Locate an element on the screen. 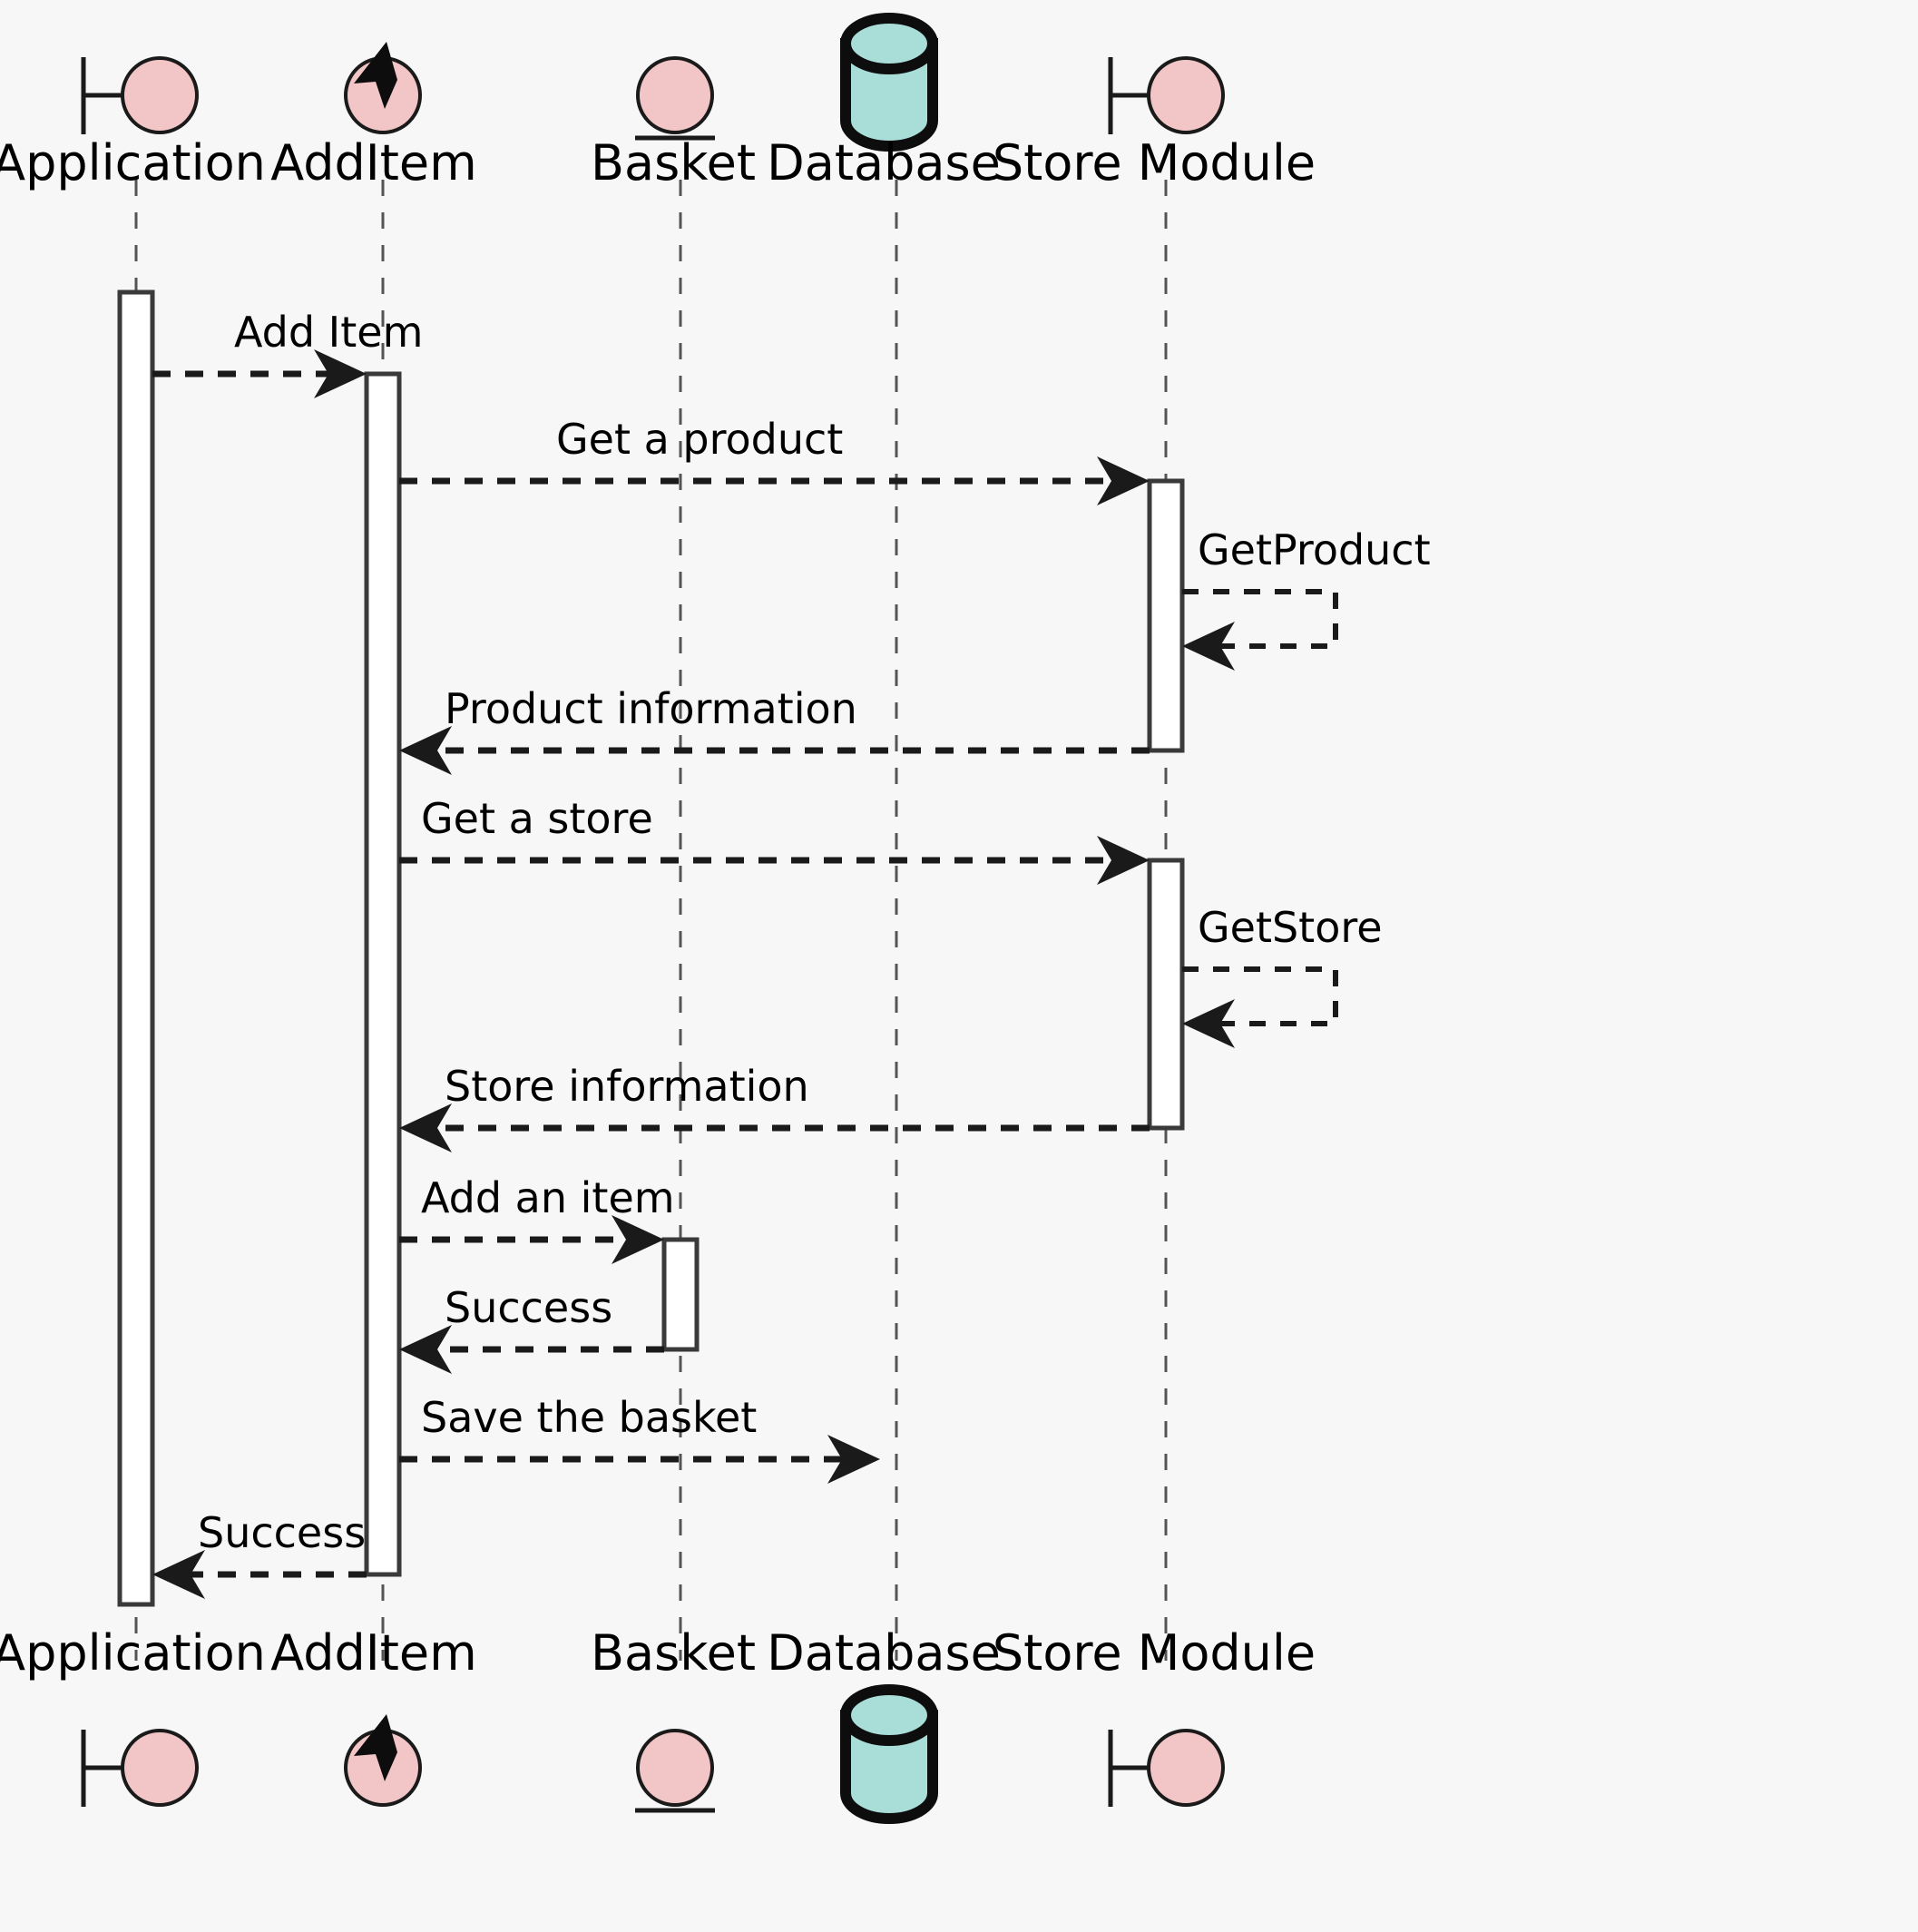 The width and height of the screenshot is (1918, 1932). participant-label-storemodule-footer: Store Module is located at coordinates (1154, 1653).